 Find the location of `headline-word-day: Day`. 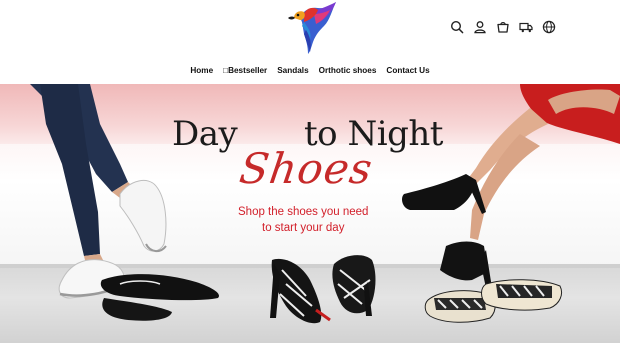

headline-word-day: Day is located at coordinates (205, 134).